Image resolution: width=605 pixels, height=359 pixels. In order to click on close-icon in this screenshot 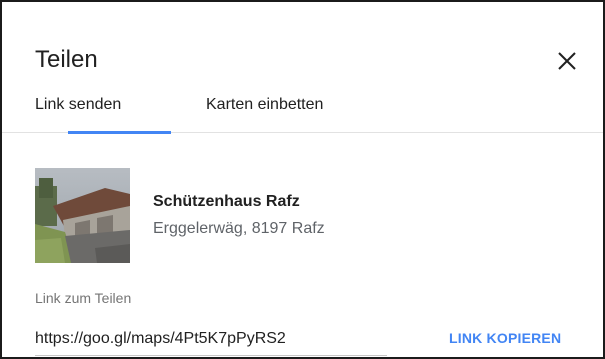, I will do `click(567, 61)`.